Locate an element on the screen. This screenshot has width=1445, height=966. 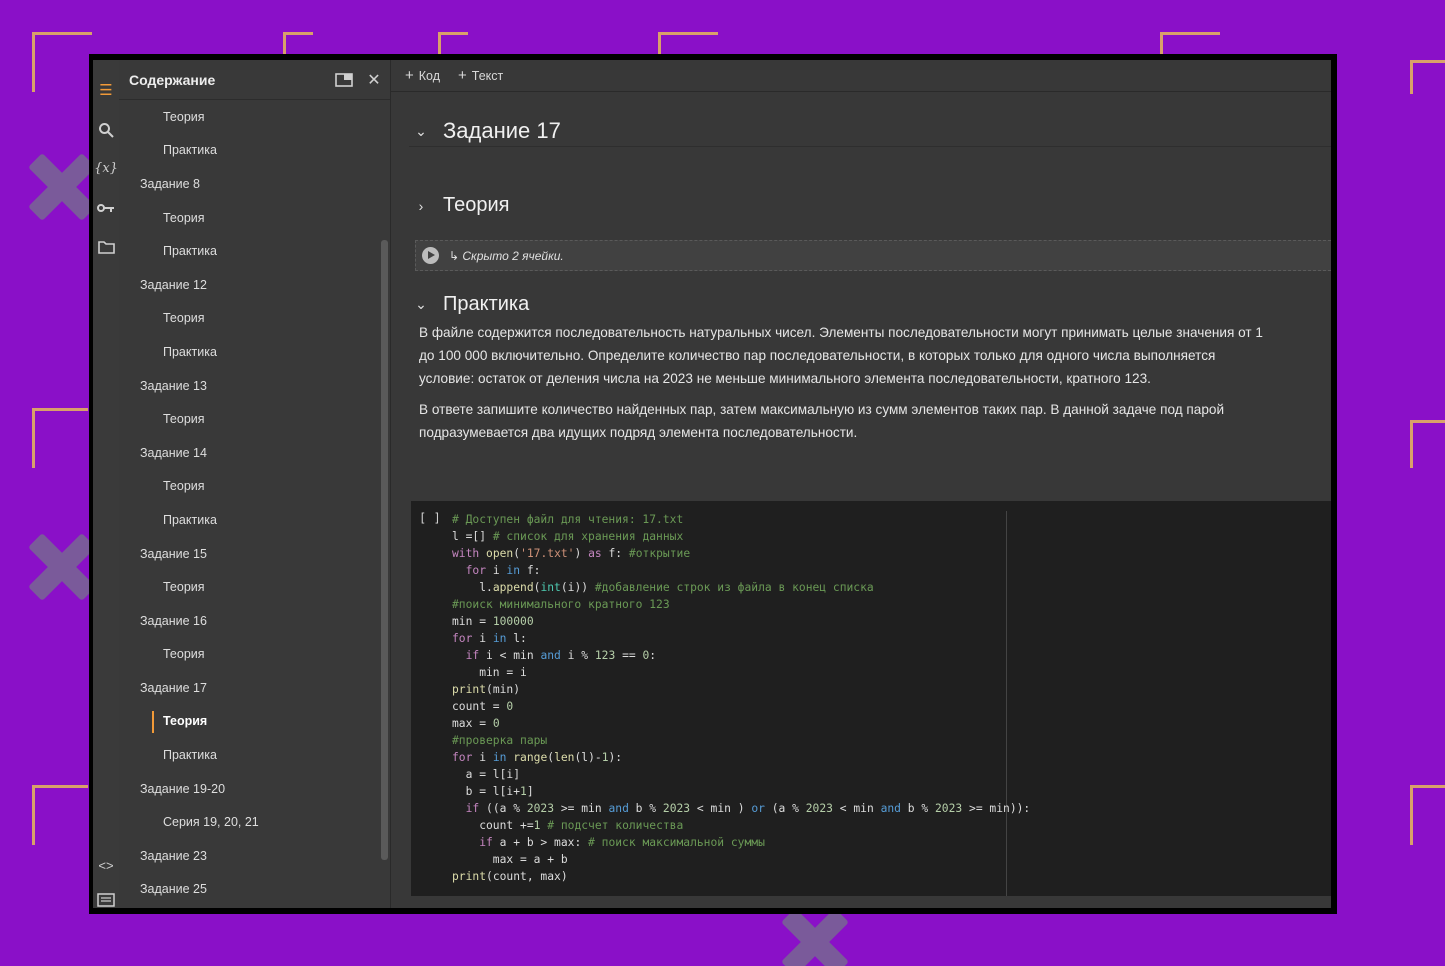
toc-item-section: Задание 25 is located at coordinates (248, 890).